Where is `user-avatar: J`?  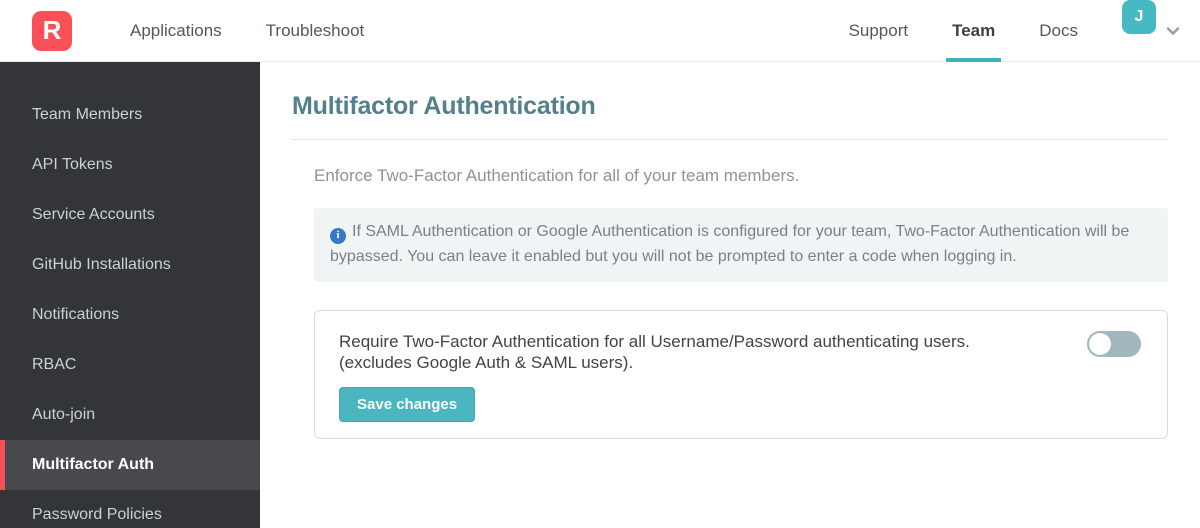 user-avatar: J is located at coordinates (1139, 17).